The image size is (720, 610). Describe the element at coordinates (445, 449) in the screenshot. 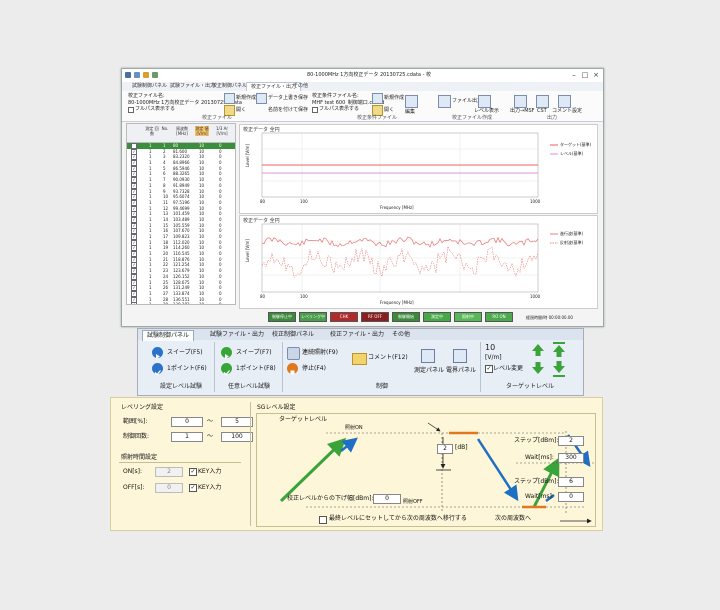

I see `db-input: 2` at that location.